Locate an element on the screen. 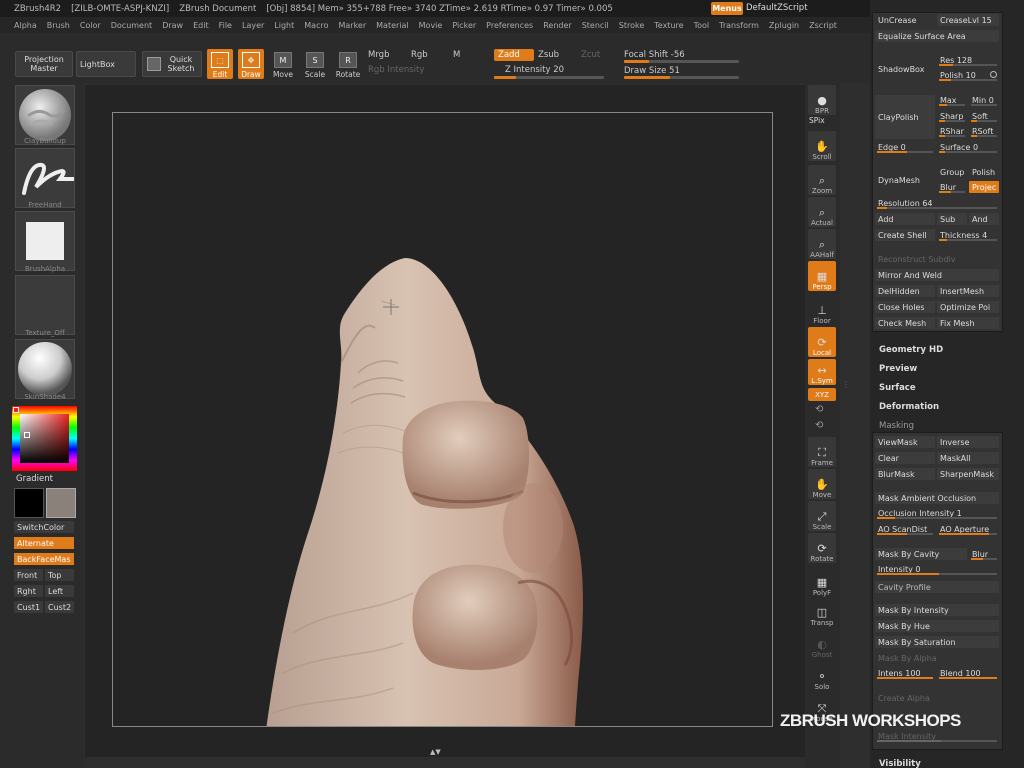 The width and height of the screenshot is (1024, 768). viewmask-button: ViewMask is located at coordinates (905, 442).